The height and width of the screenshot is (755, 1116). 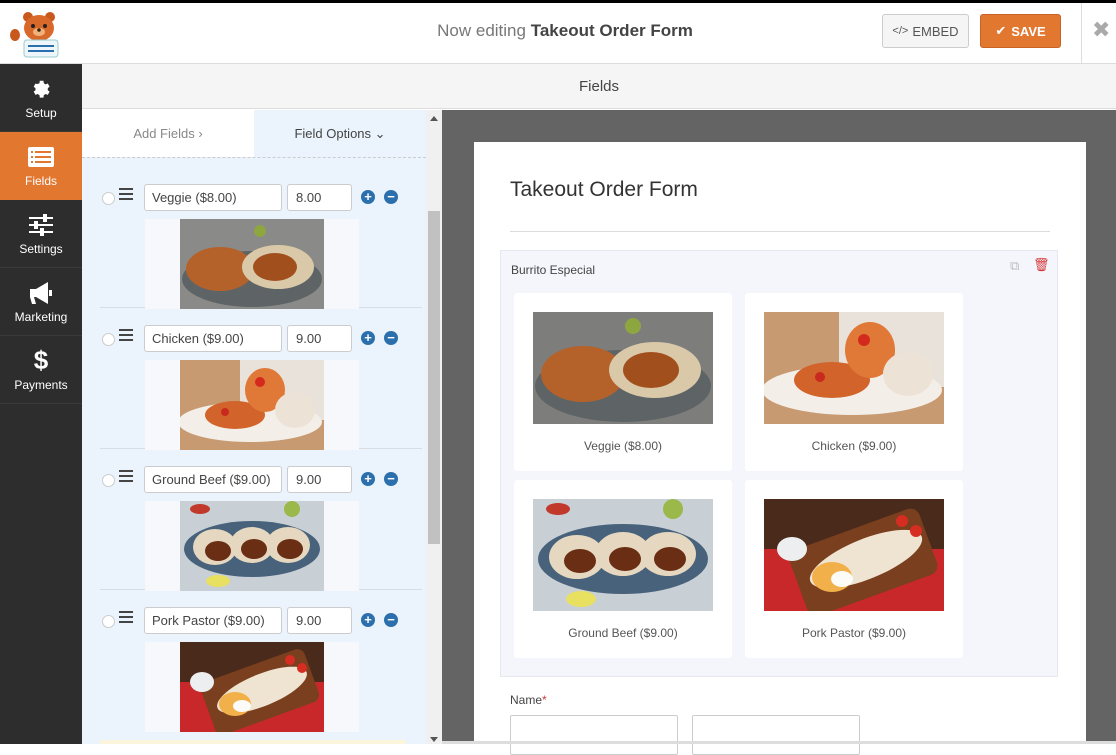 I want to click on sidebar-label: Marketing, so click(x=41, y=316).